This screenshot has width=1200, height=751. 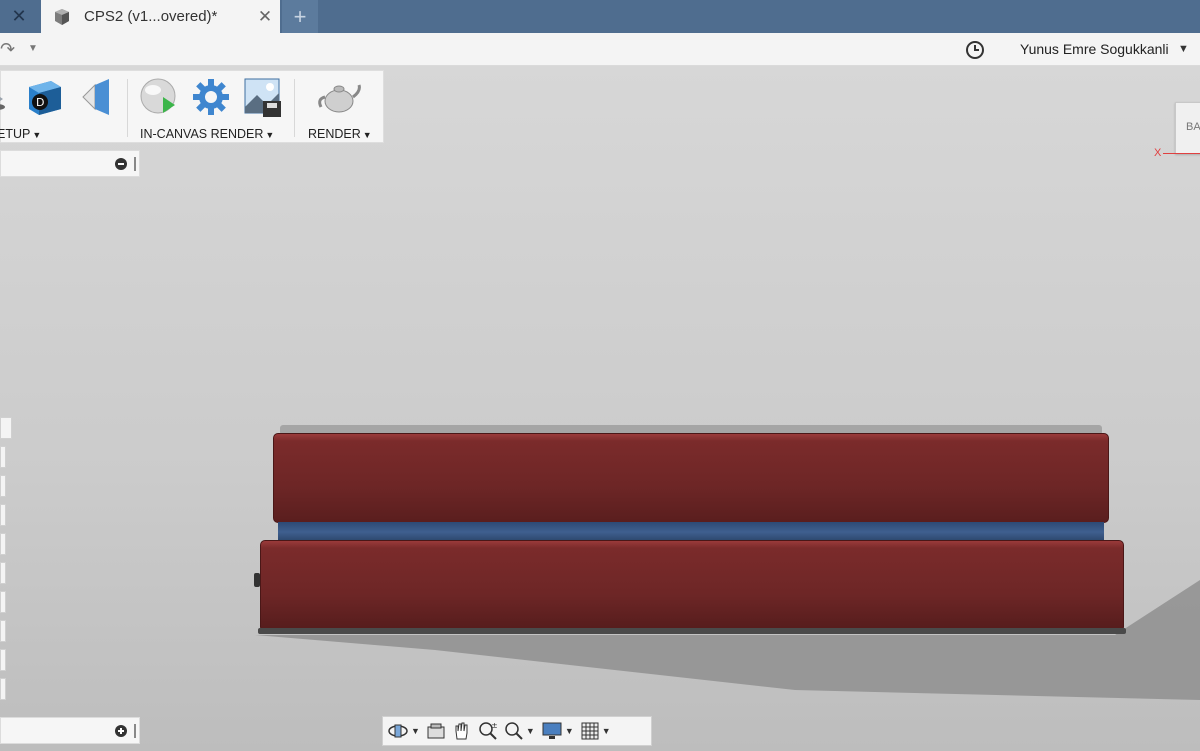 I want to click on model-side-port, so click(x=257, y=580).